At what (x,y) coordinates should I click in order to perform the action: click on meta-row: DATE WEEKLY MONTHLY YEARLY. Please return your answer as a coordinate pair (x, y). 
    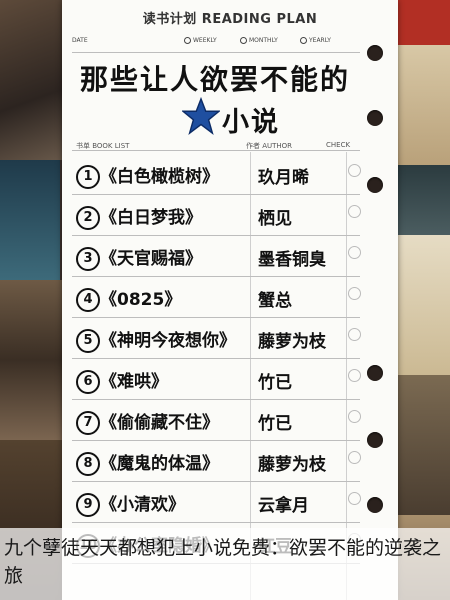
    Looking at the image, I should click on (217, 43).